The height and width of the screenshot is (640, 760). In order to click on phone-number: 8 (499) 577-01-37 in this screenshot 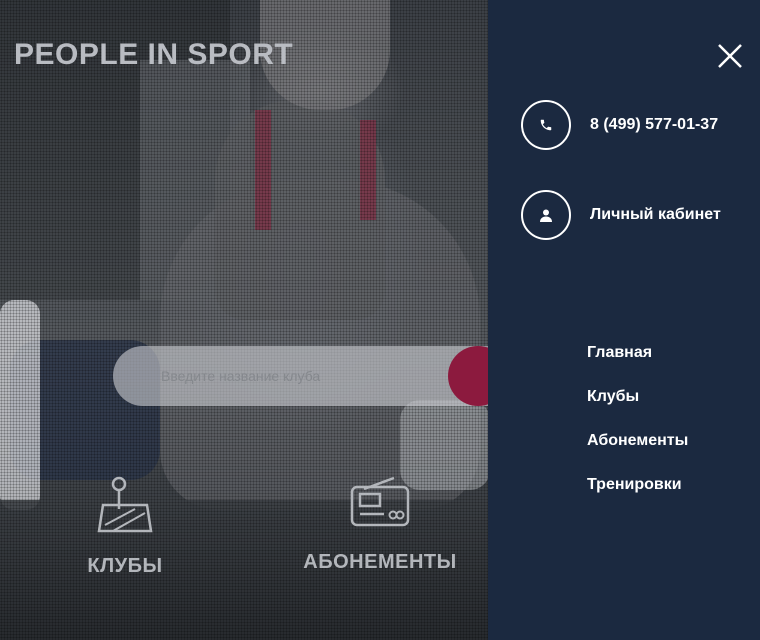, I will do `click(654, 124)`.